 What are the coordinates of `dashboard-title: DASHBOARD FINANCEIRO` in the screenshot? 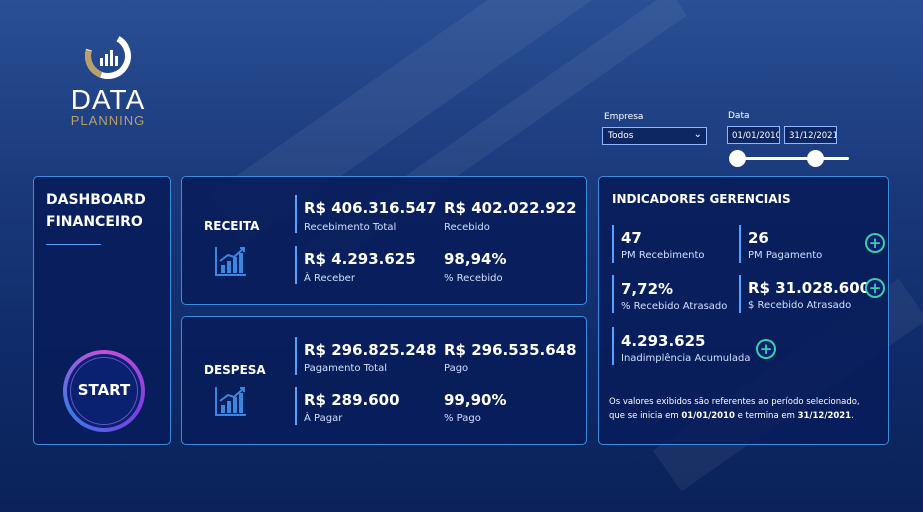 It's located at (96, 211).